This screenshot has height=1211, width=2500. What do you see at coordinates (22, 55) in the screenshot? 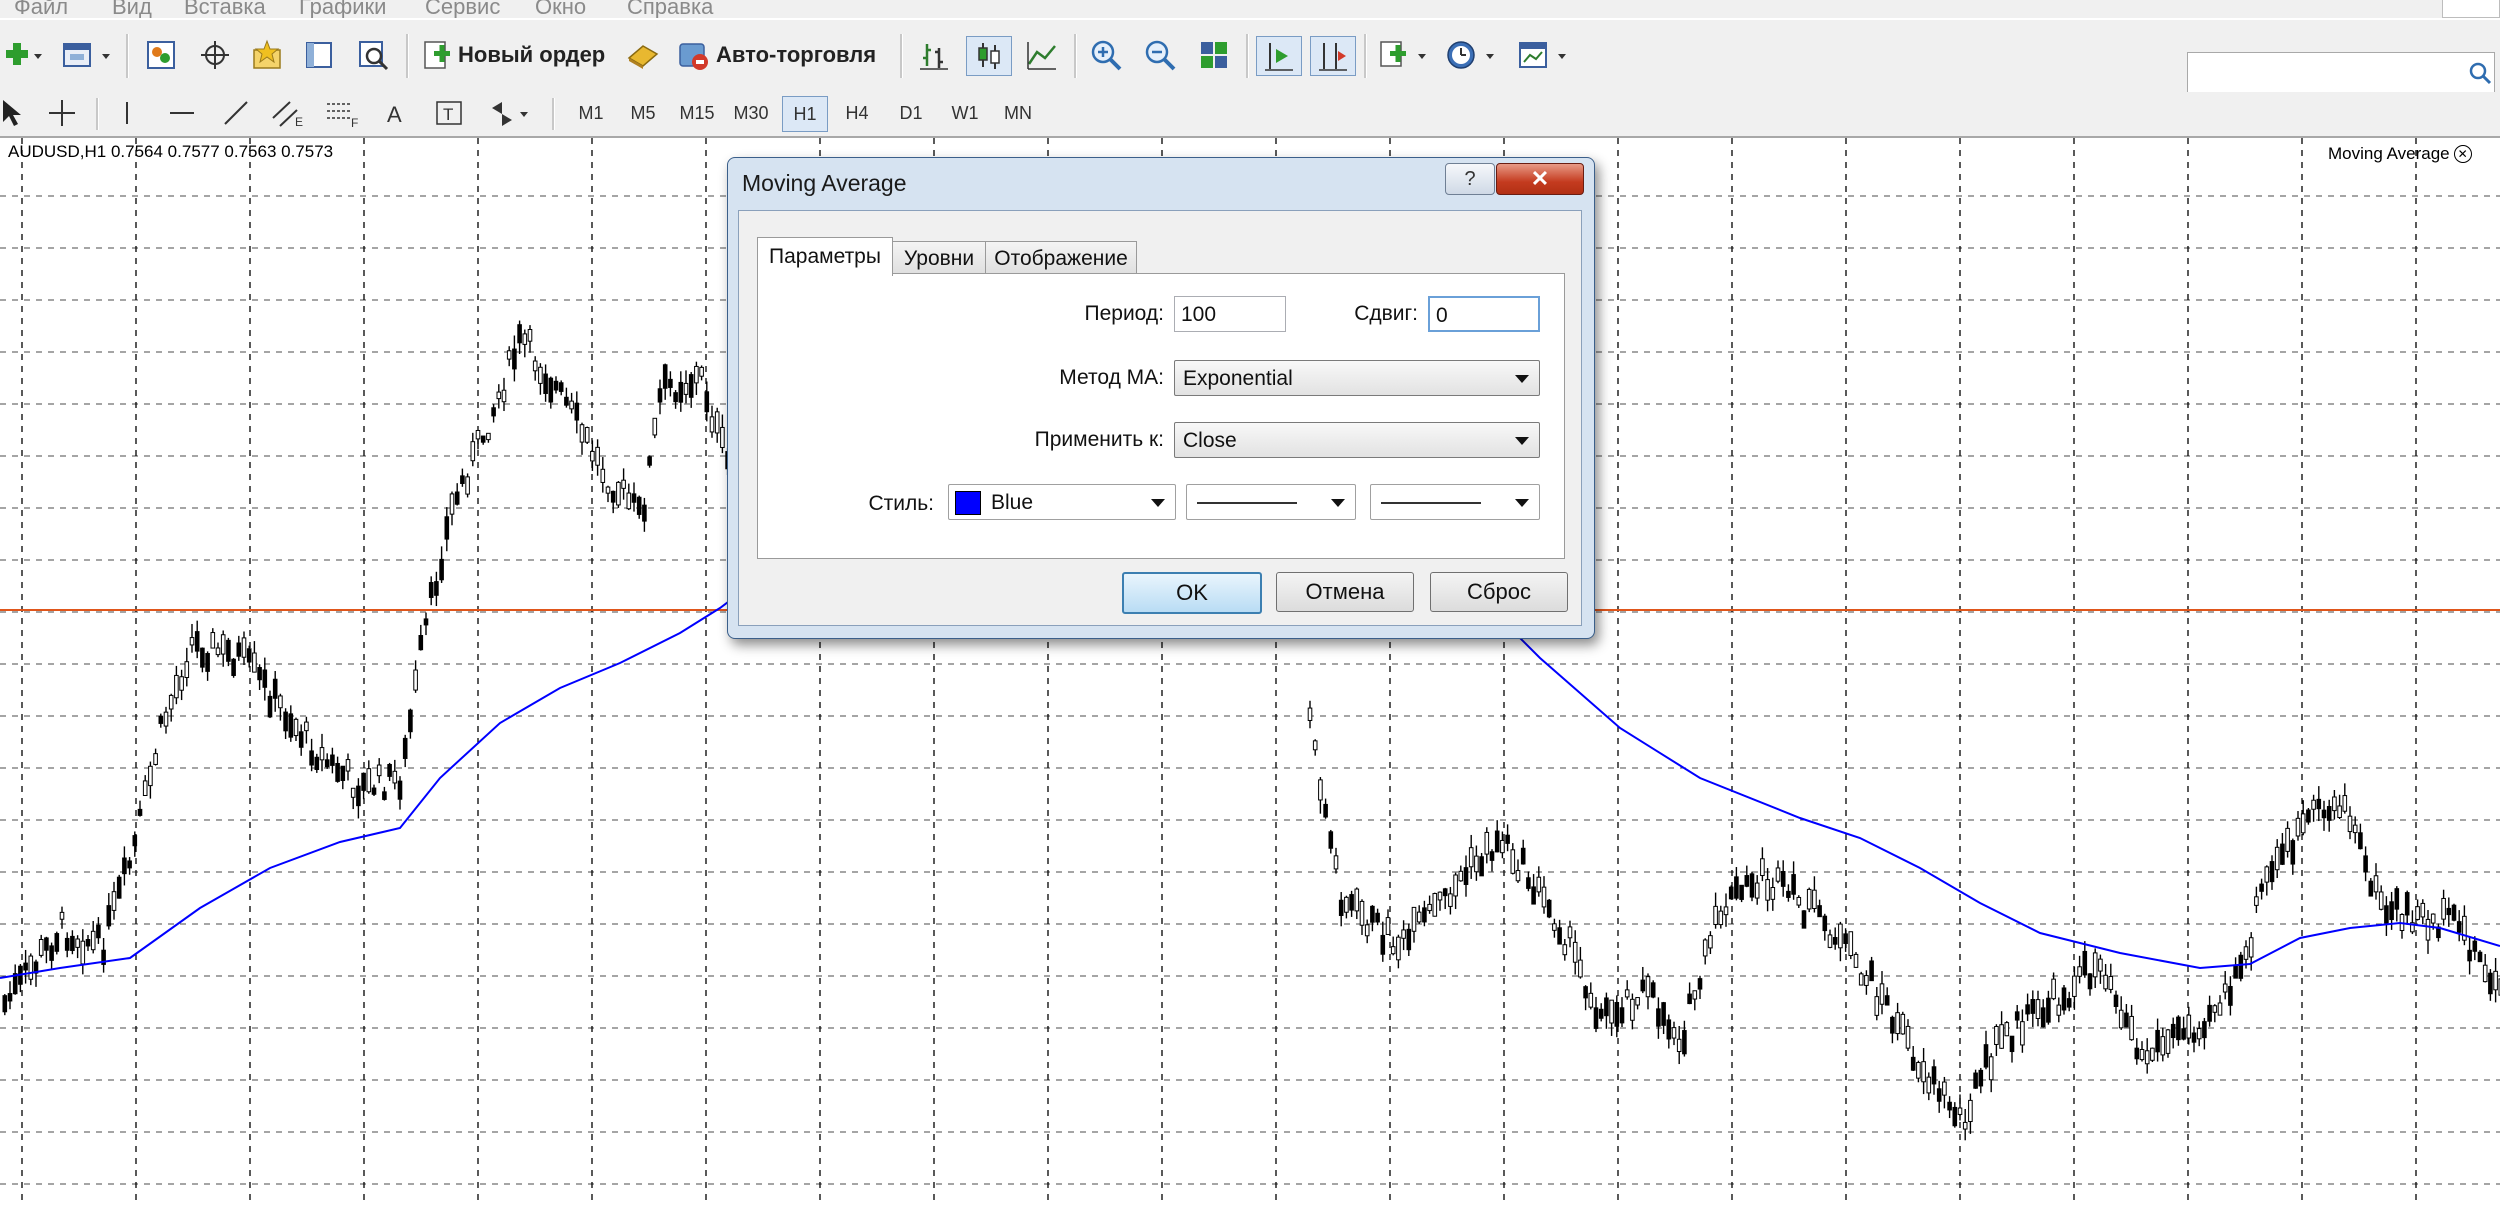
I see `new-chart-button` at bounding box center [22, 55].